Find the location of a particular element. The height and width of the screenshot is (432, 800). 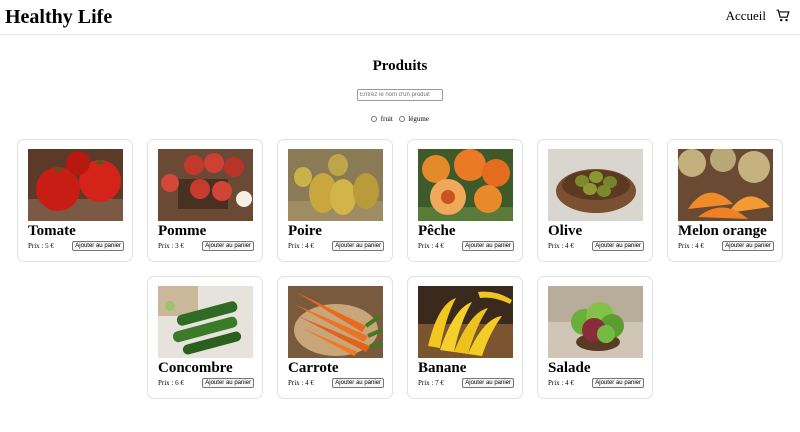

nav-links: Accueil is located at coordinates (758, 16).